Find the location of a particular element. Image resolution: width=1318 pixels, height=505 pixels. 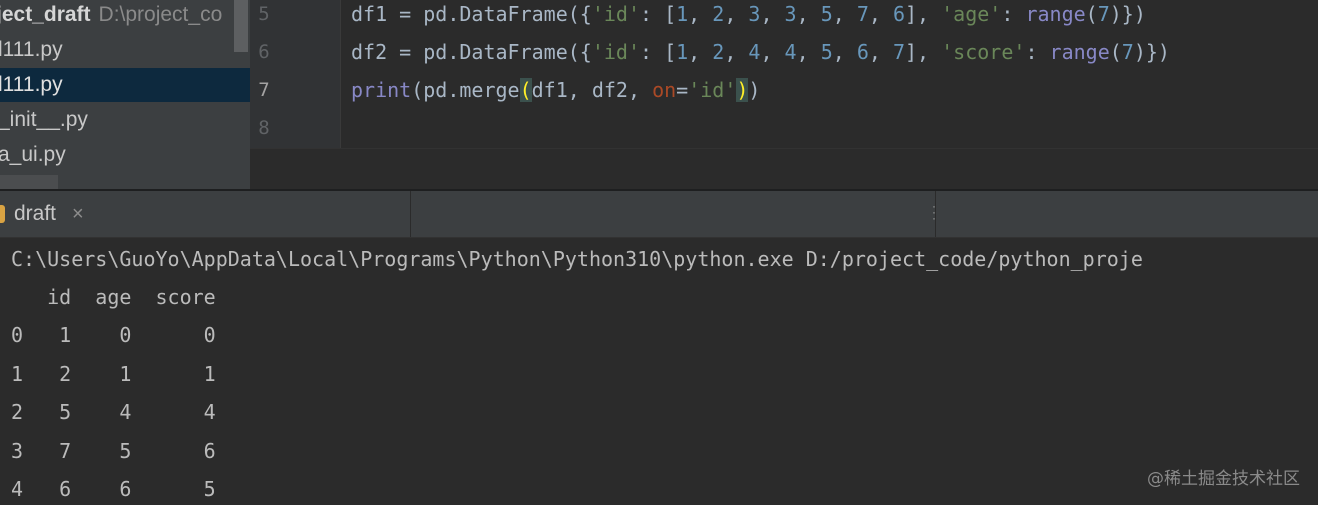

code-token: on is located at coordinates (664, 90).